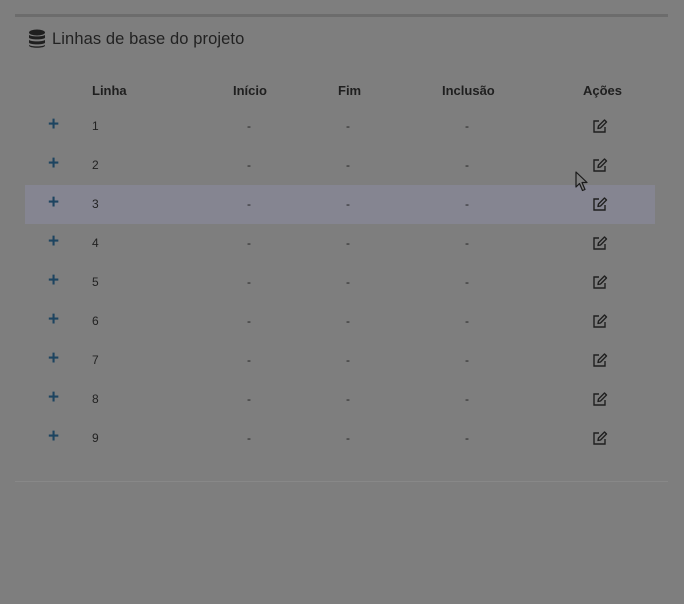 Image resolution: width=684 pixels, height=604 pixels. I want to click on database-icon, so click(37, 38).